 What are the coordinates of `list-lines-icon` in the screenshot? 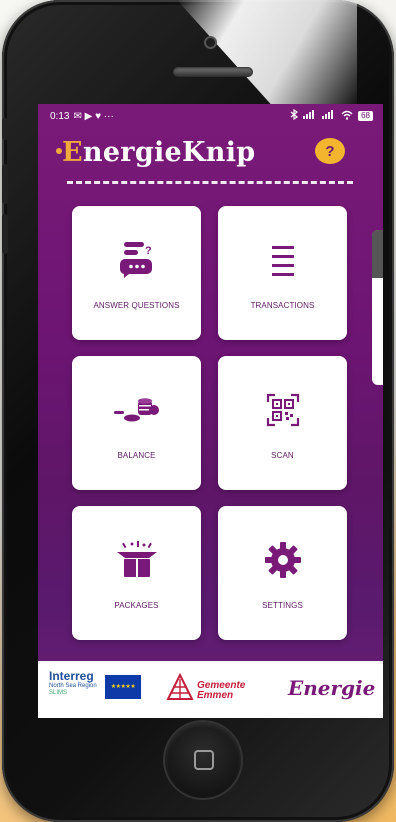 It's located at (282, 261).